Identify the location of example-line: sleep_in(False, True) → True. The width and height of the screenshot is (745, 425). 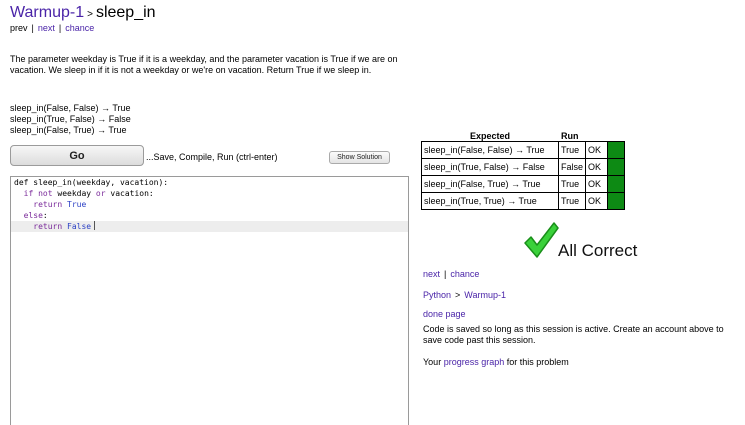
(68, 130).